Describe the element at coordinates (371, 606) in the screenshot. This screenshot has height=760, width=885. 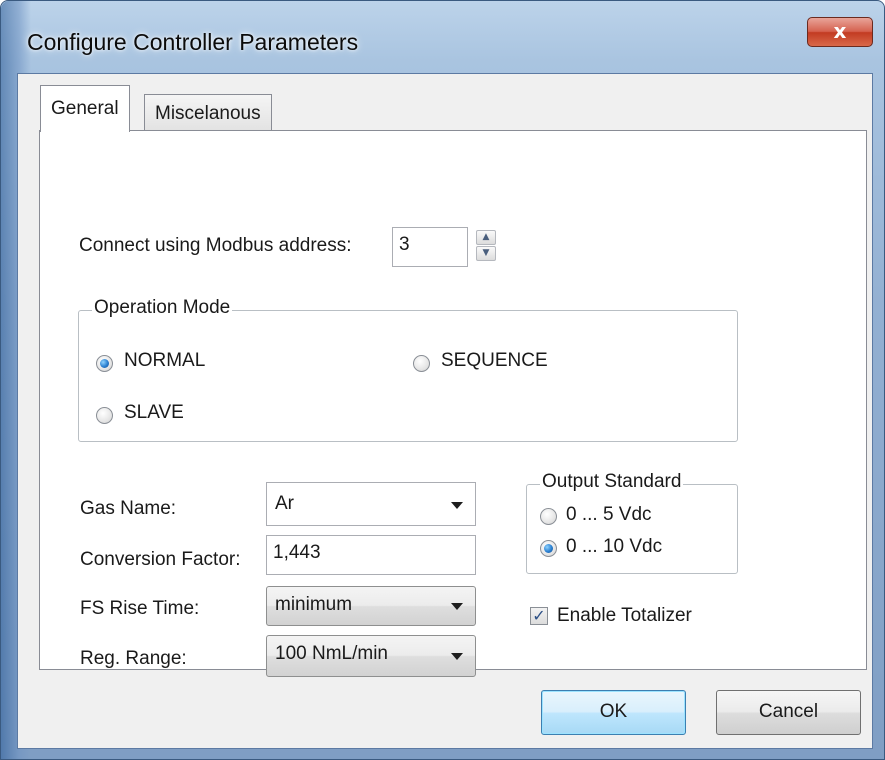
I see `fs-rise-time-dropdown: minimum` at that location.